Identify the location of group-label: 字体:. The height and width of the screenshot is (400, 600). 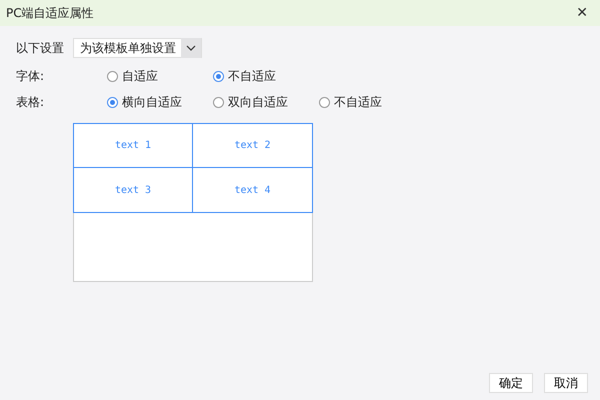
(31, 76).